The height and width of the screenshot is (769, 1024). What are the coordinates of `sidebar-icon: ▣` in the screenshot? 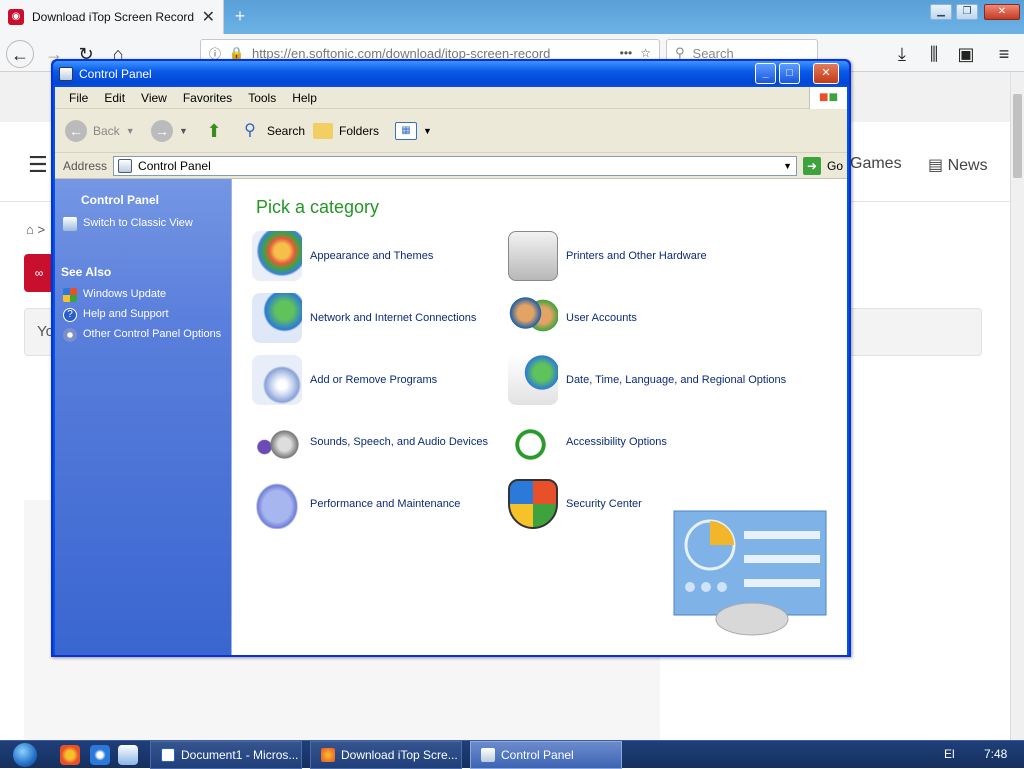 It's located at (966, 54).